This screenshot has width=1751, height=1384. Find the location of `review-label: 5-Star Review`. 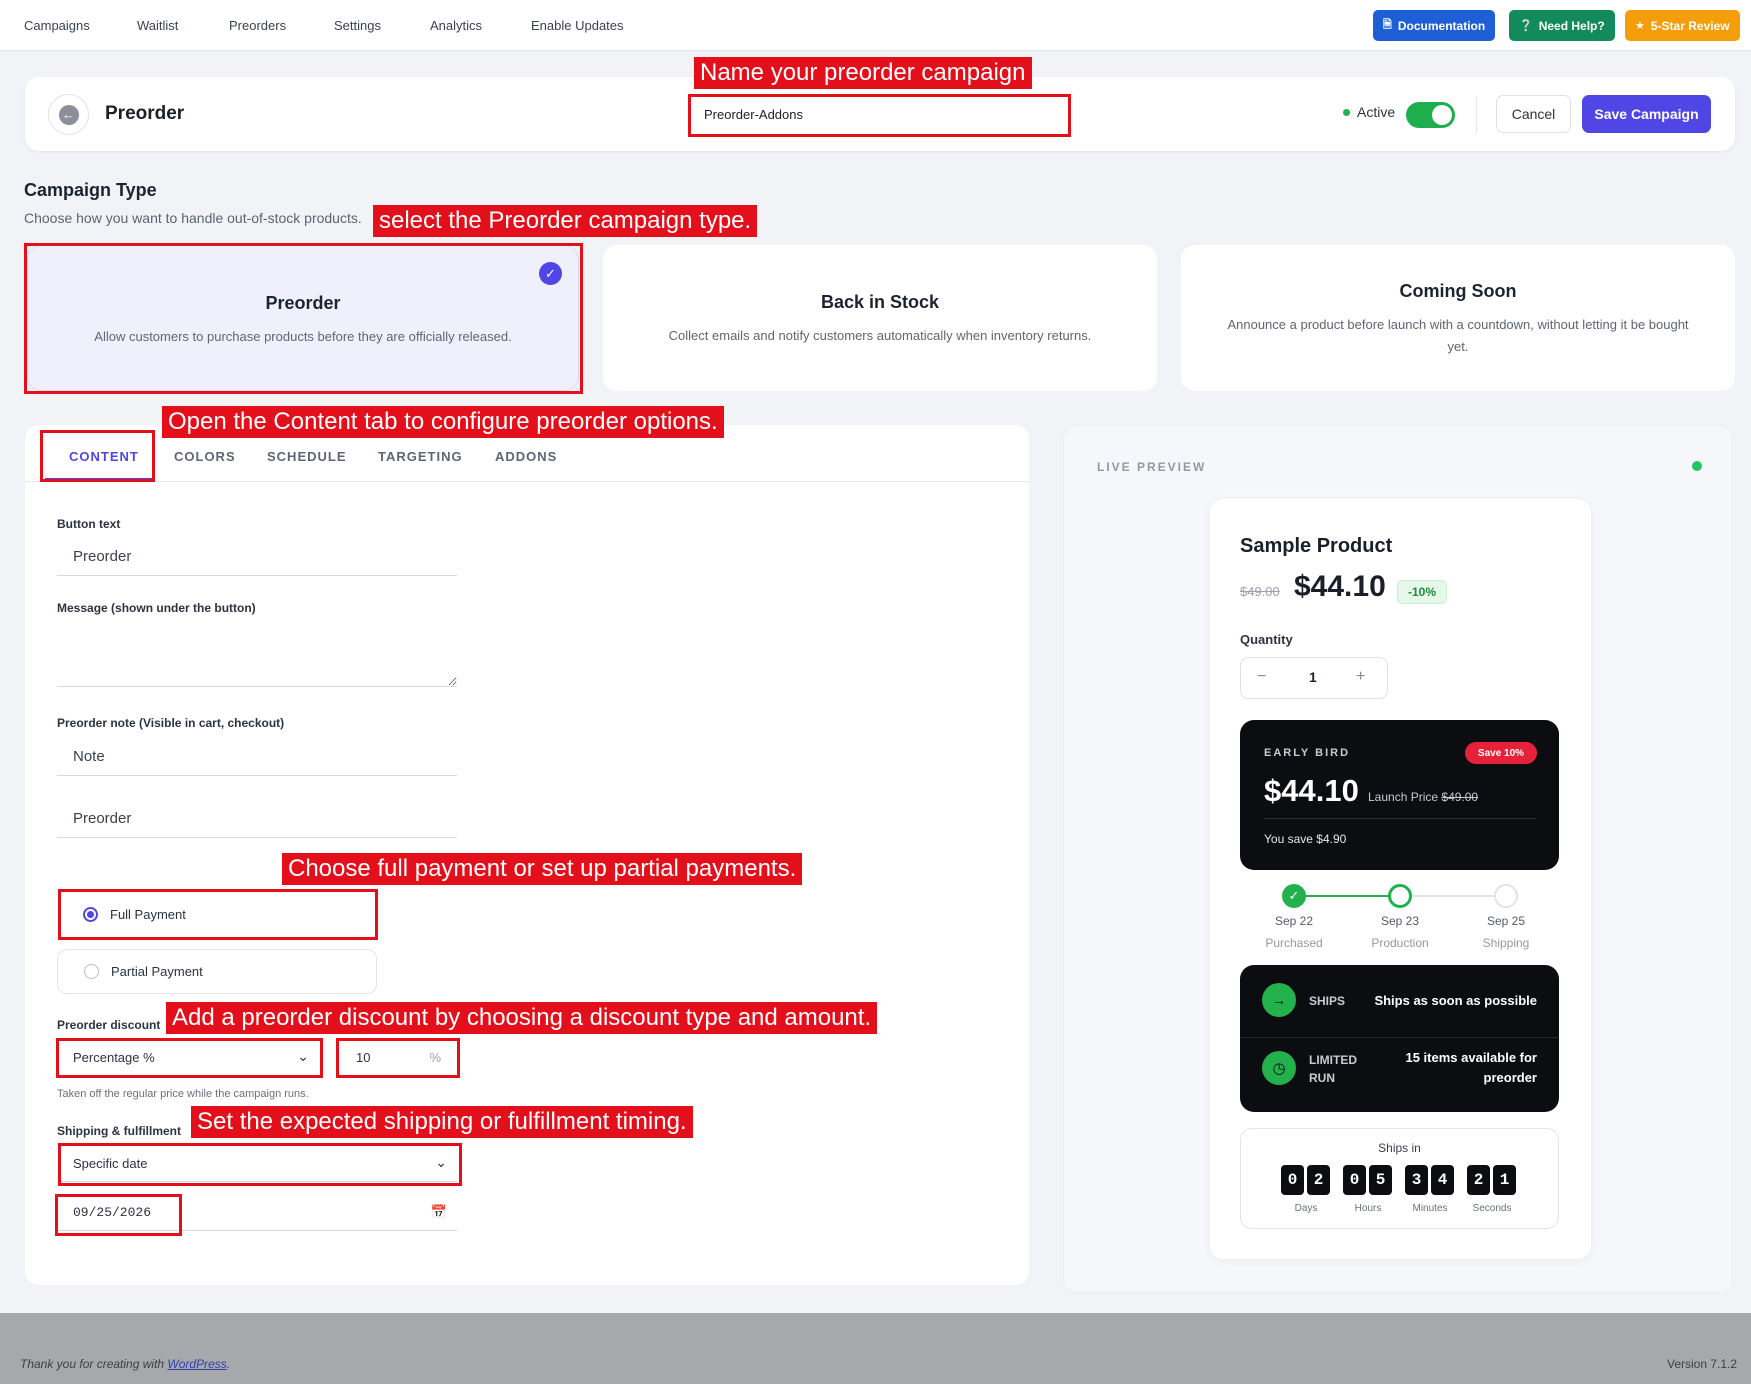

review-label: 5-Star Review is located at coordinates (1690, 25).